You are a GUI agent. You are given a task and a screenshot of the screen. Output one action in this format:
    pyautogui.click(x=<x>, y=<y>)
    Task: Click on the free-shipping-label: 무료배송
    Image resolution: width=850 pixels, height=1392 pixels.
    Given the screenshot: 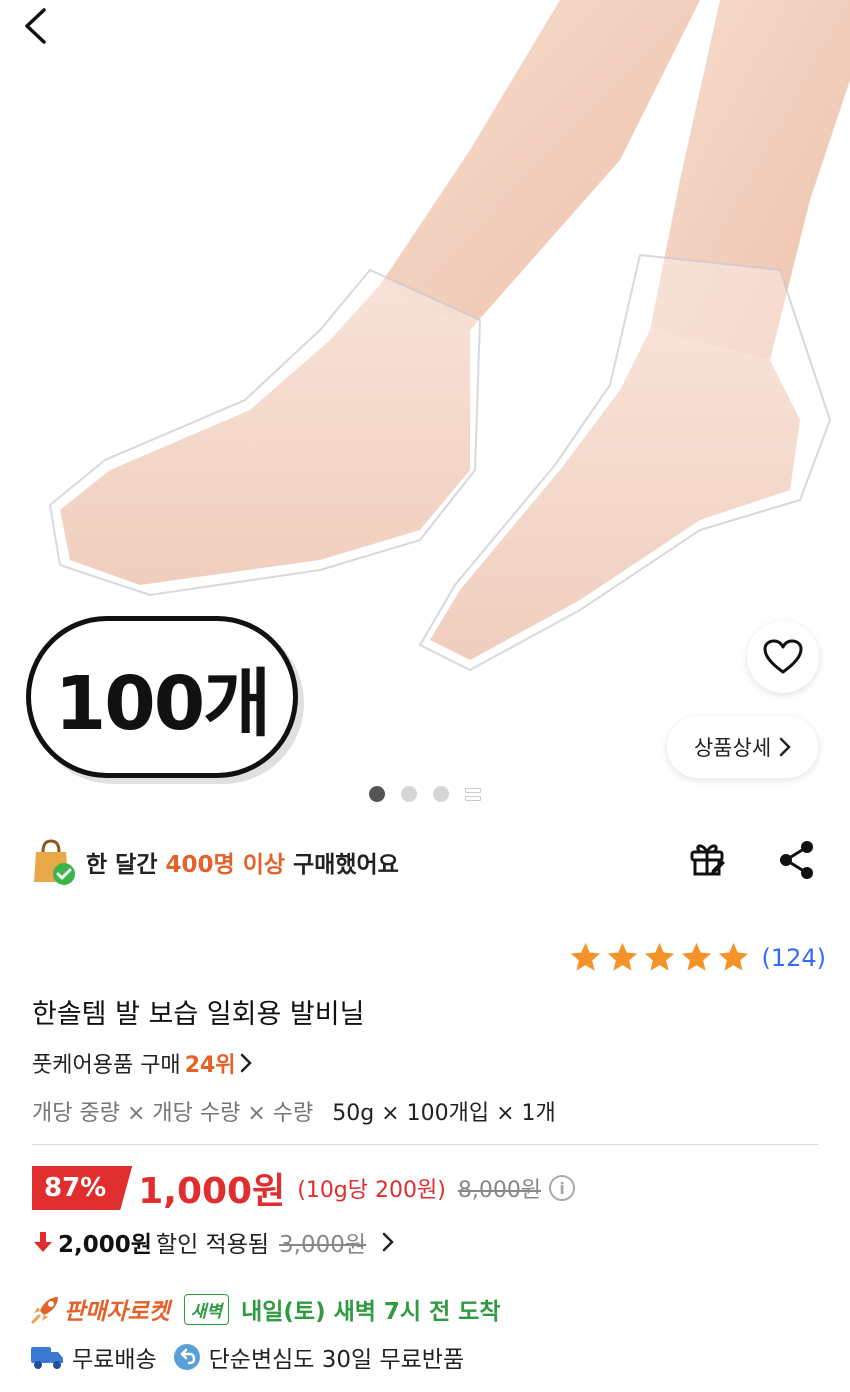 What is the action you would take?
    pyautogui.click(x=114, y=1360)
    